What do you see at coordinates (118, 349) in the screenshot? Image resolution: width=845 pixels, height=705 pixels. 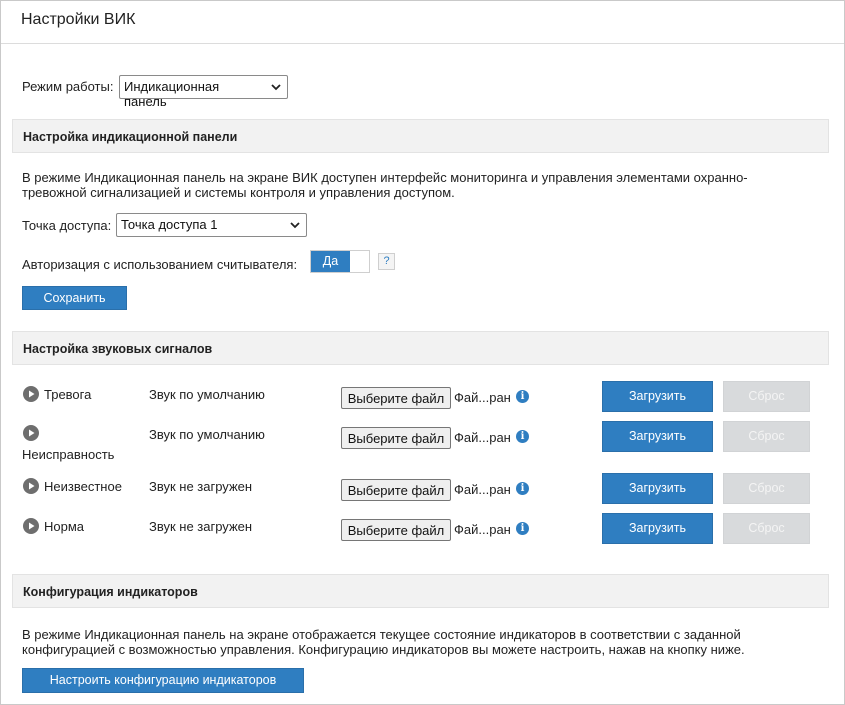 I see `sound-section-title: Настройка звуковых сигналов` at bounding box center [118, 349].